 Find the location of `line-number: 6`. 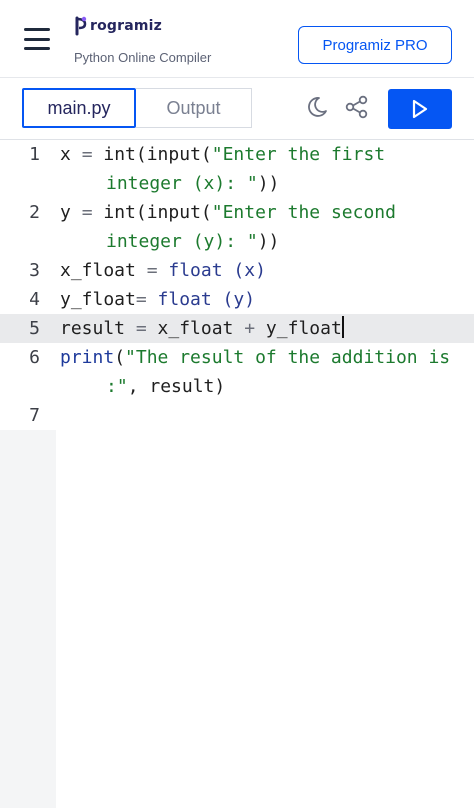

line-number: 6 is located at coordinates (34, 357).